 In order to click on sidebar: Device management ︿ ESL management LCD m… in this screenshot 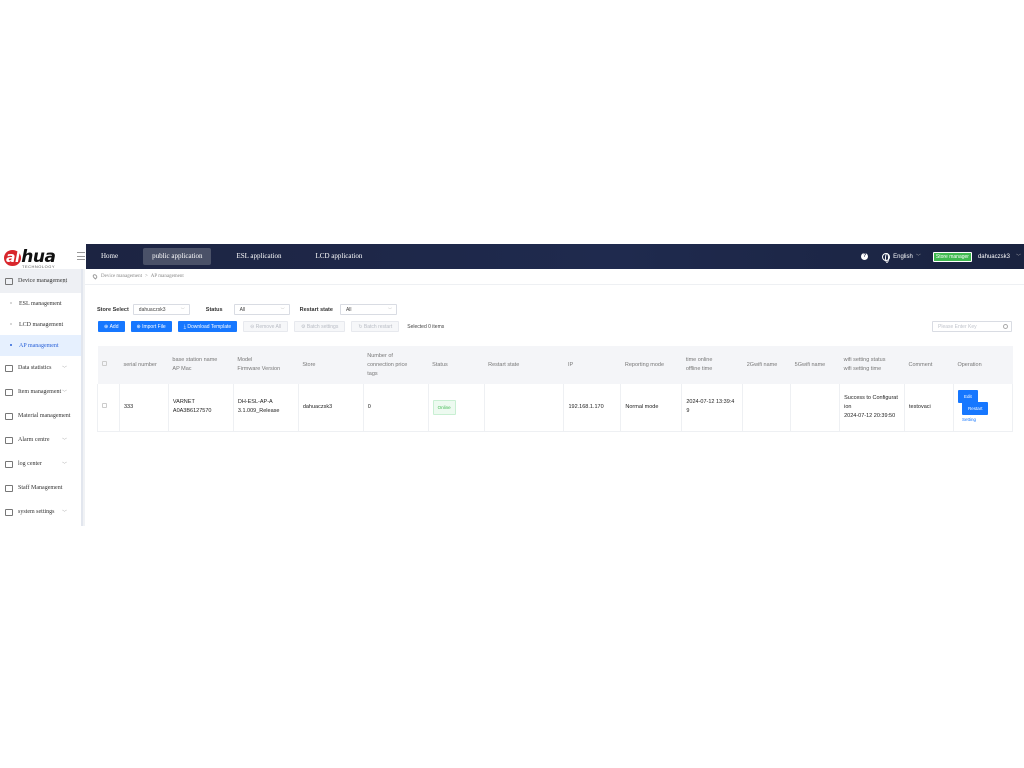, I will do `click(41, 397)`.